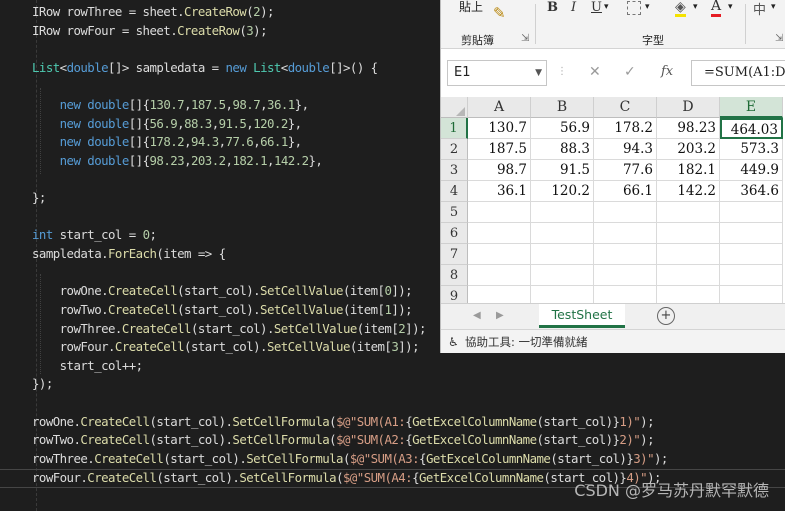 Image resolution: width=785 pixels, height=511 pixels. Describe the element at coordinates (573, 7) in the screenshot. I see `italic-button: I` at that location.